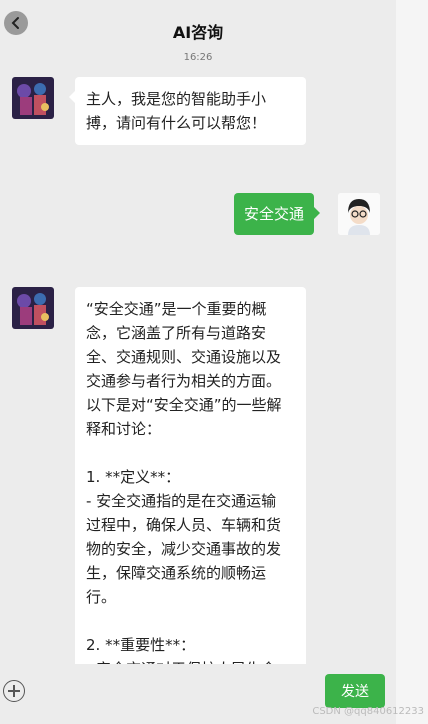  Describe the element at coordinates (14, 691) in the screenshot. I see `plus-circle-icon` at that location.